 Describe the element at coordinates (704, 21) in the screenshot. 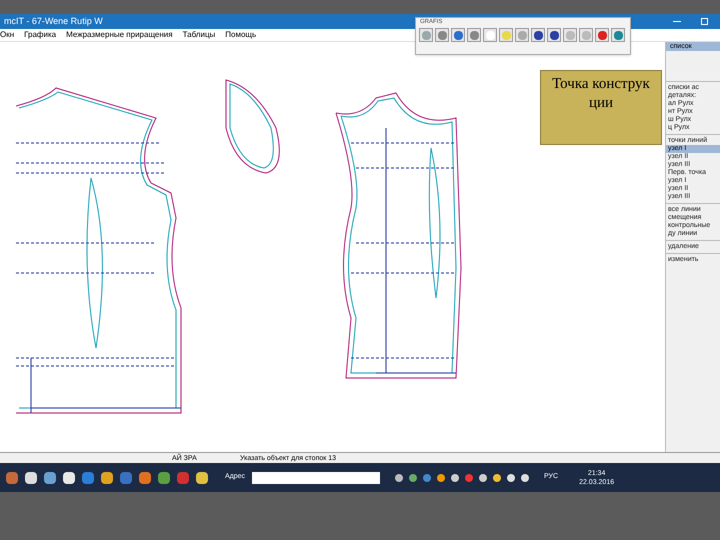

I see `maximize-icon` at that location.